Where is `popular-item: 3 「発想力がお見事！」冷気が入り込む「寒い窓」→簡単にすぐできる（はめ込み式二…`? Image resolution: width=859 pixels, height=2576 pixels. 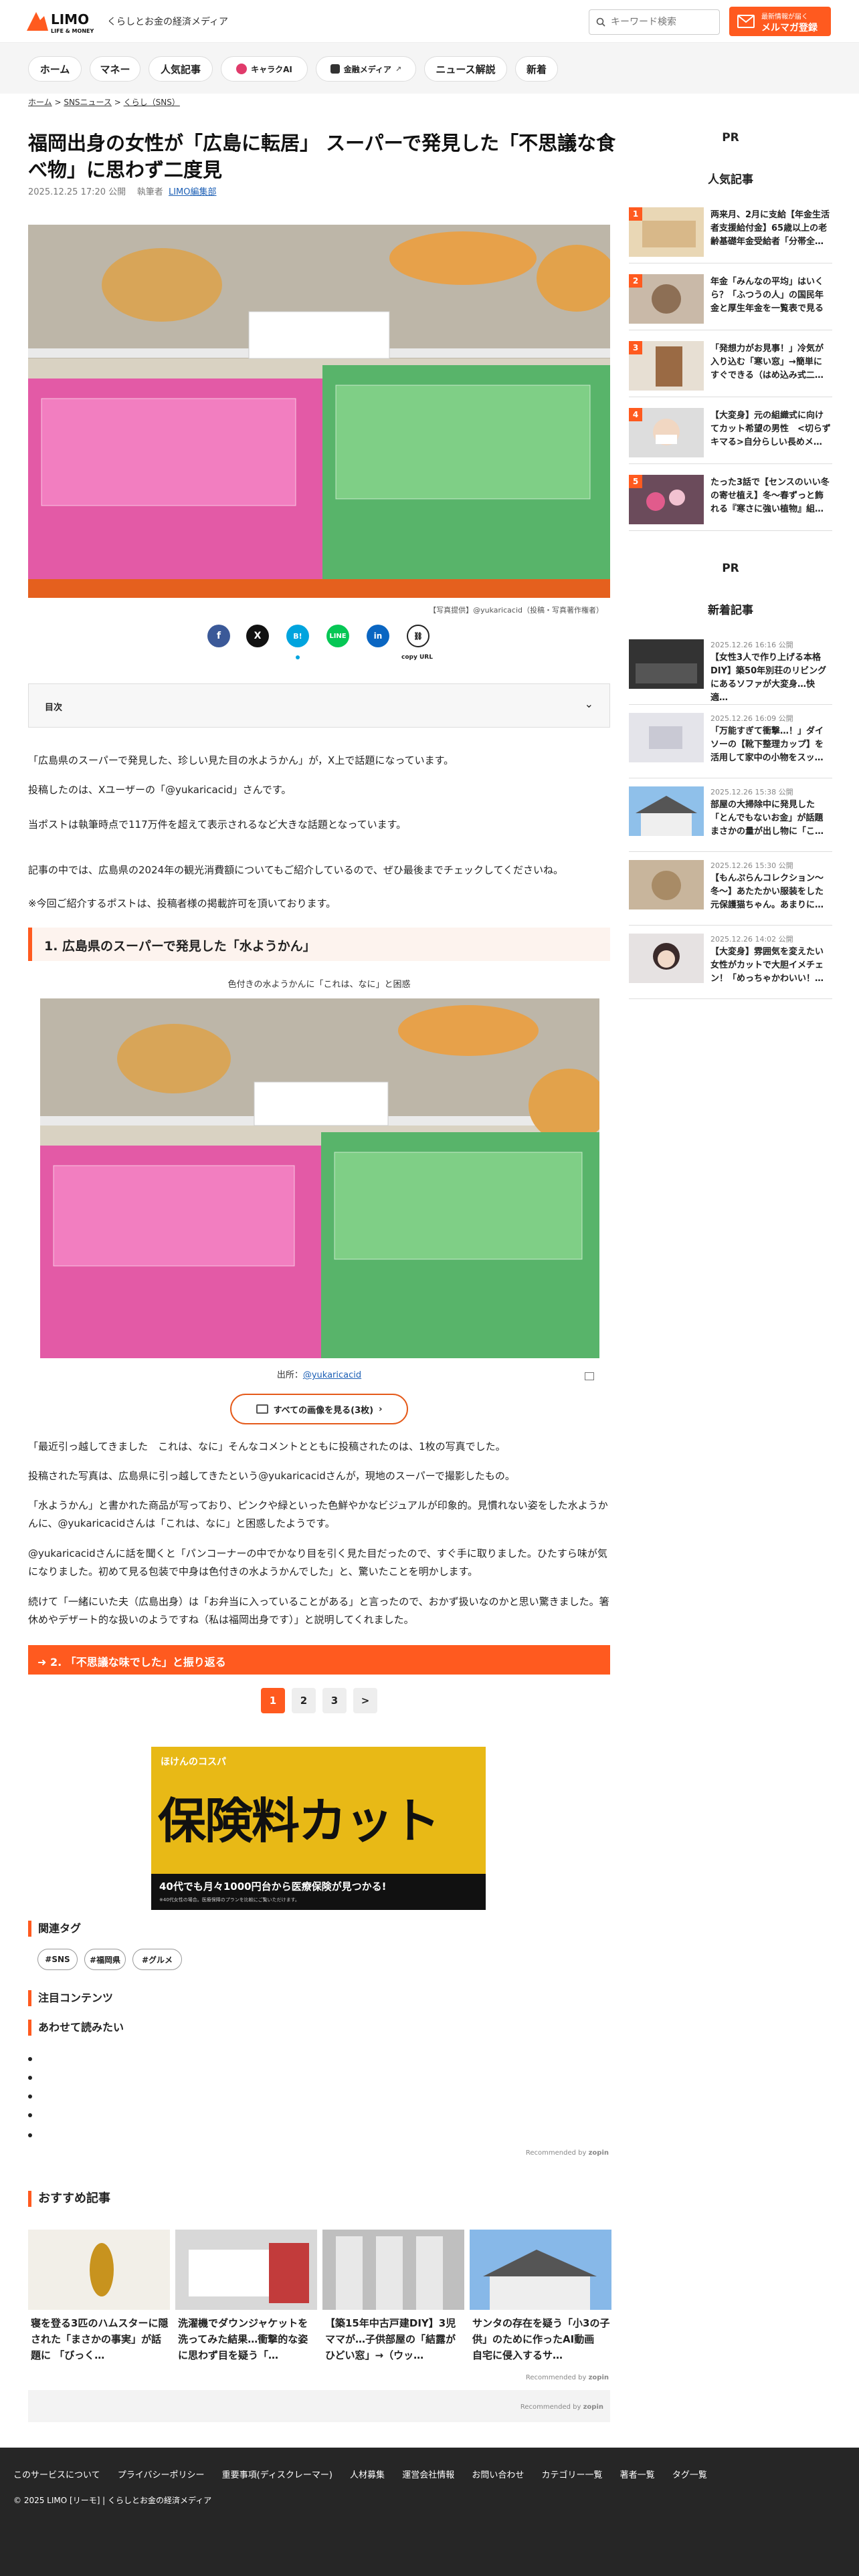
popular-item: 3 「発想力がお見事！」冷気が入り込む「寒い窓」→簡単にすぐできる（はめ込み式二… is located at coordinates (730, 366).